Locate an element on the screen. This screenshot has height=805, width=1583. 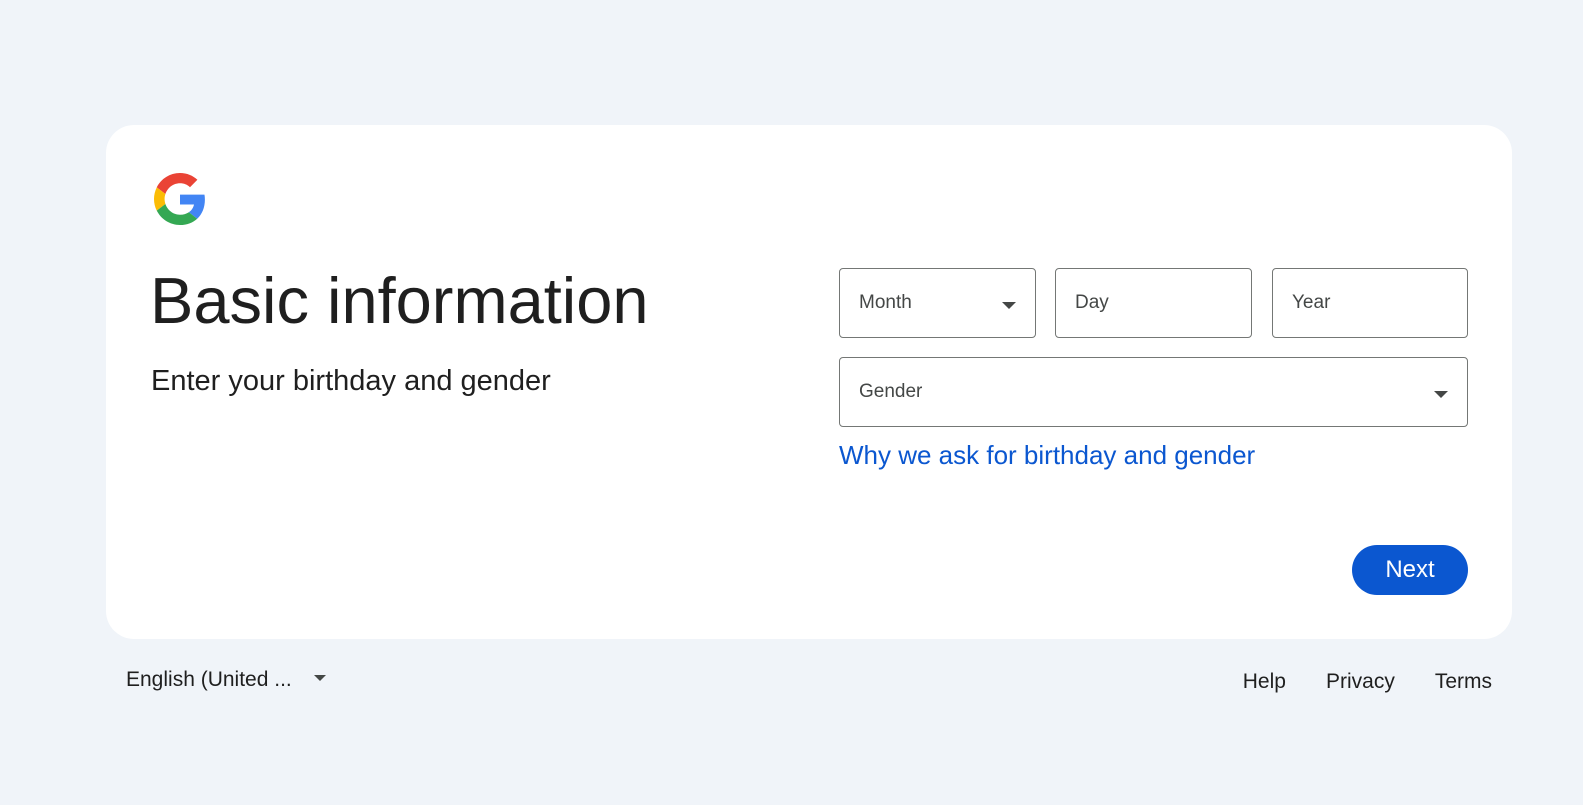
day-input-label: Day is located at coordinates (1092, 302).